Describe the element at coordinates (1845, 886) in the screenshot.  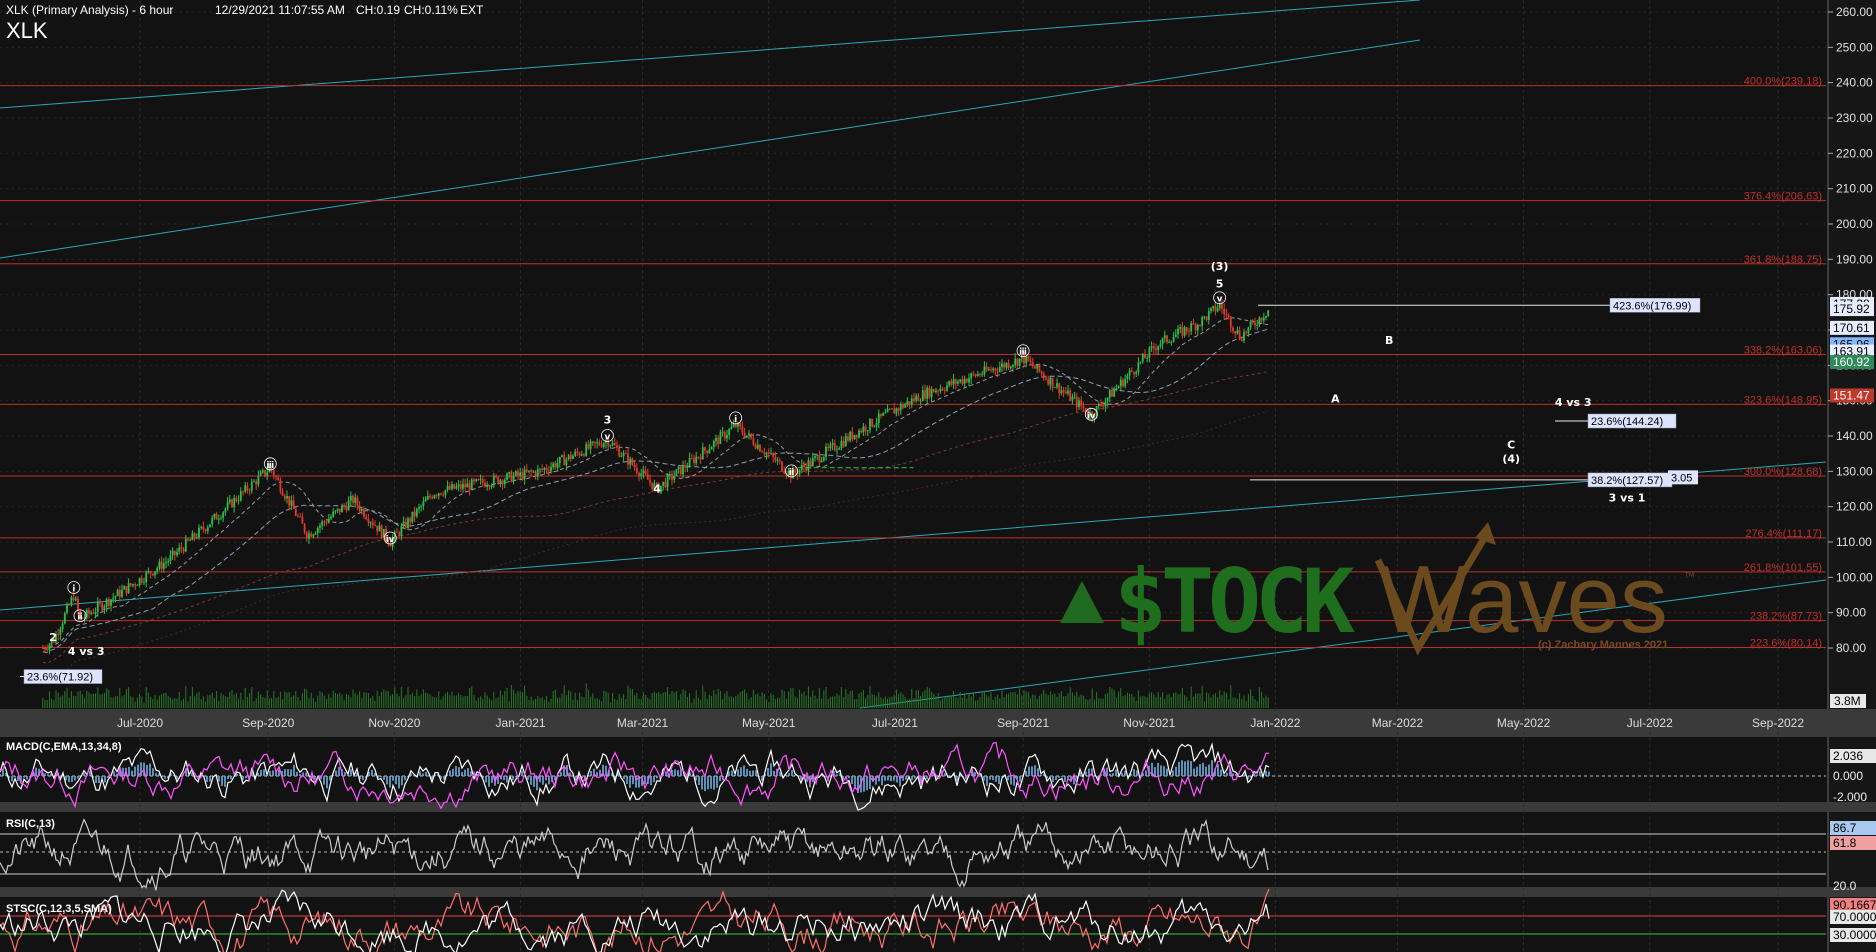
I see `rsi-tag-text: 20.0` at that location.